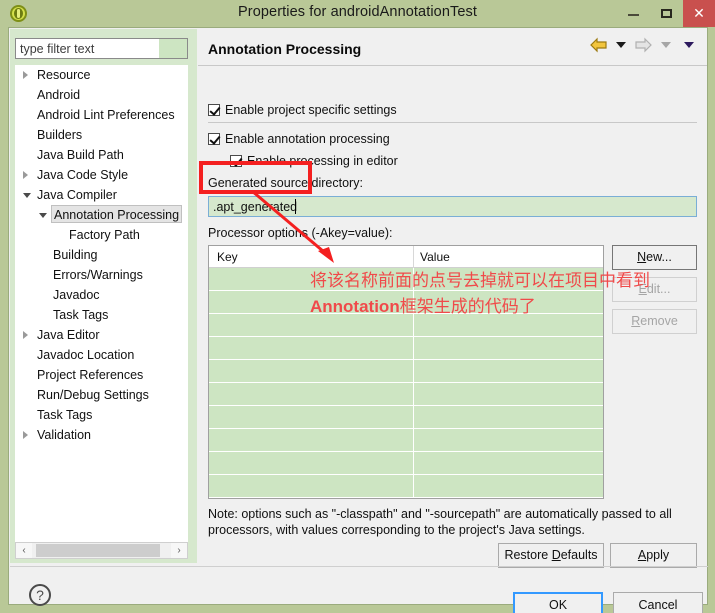  What do you see at coordinates (101, 255) in the screenshot?
I see `sidebar-item-building: Building` at bounding box center [101, 255].